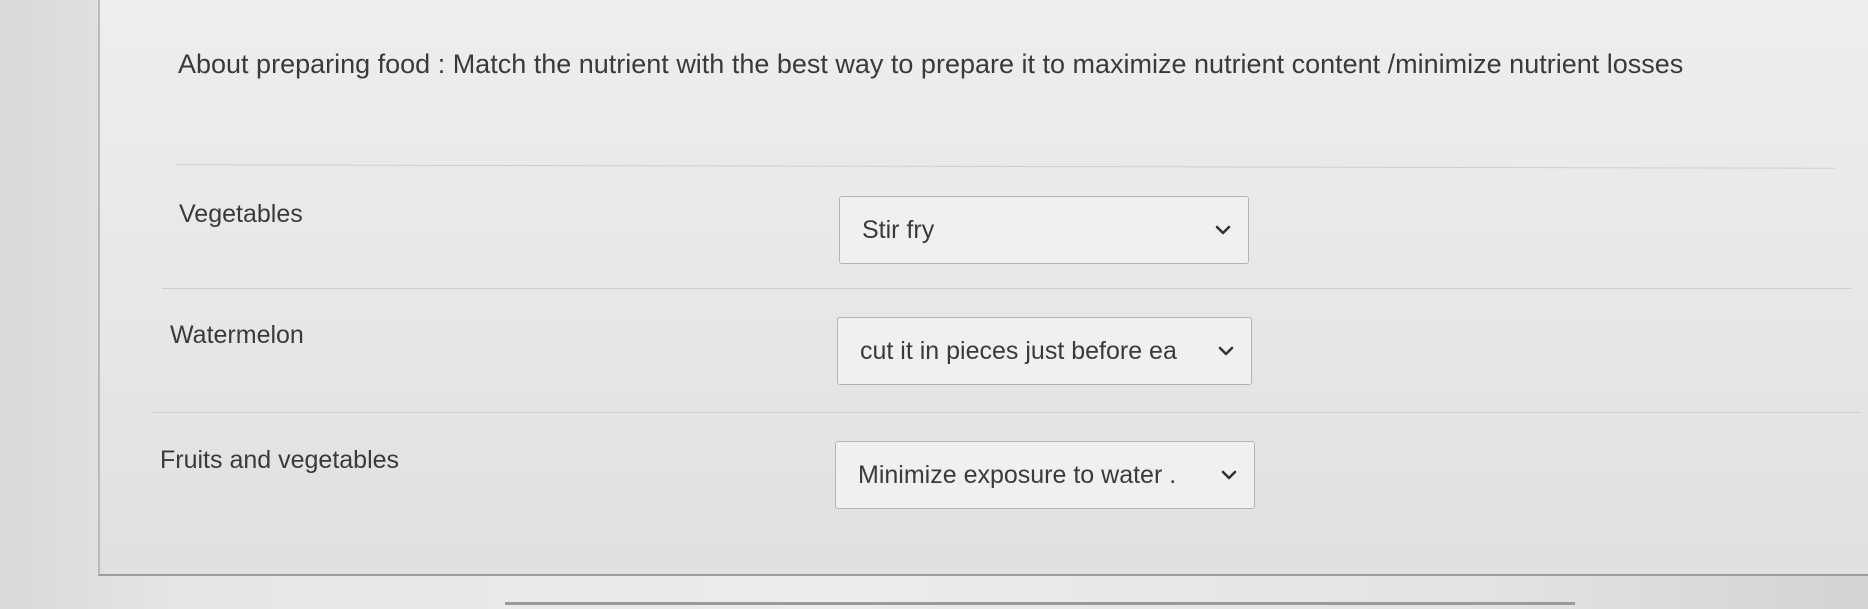 This screenshot has height=609, width=1868. I want to click on row-label-vegetables: Vegetables, so click(241, 214).